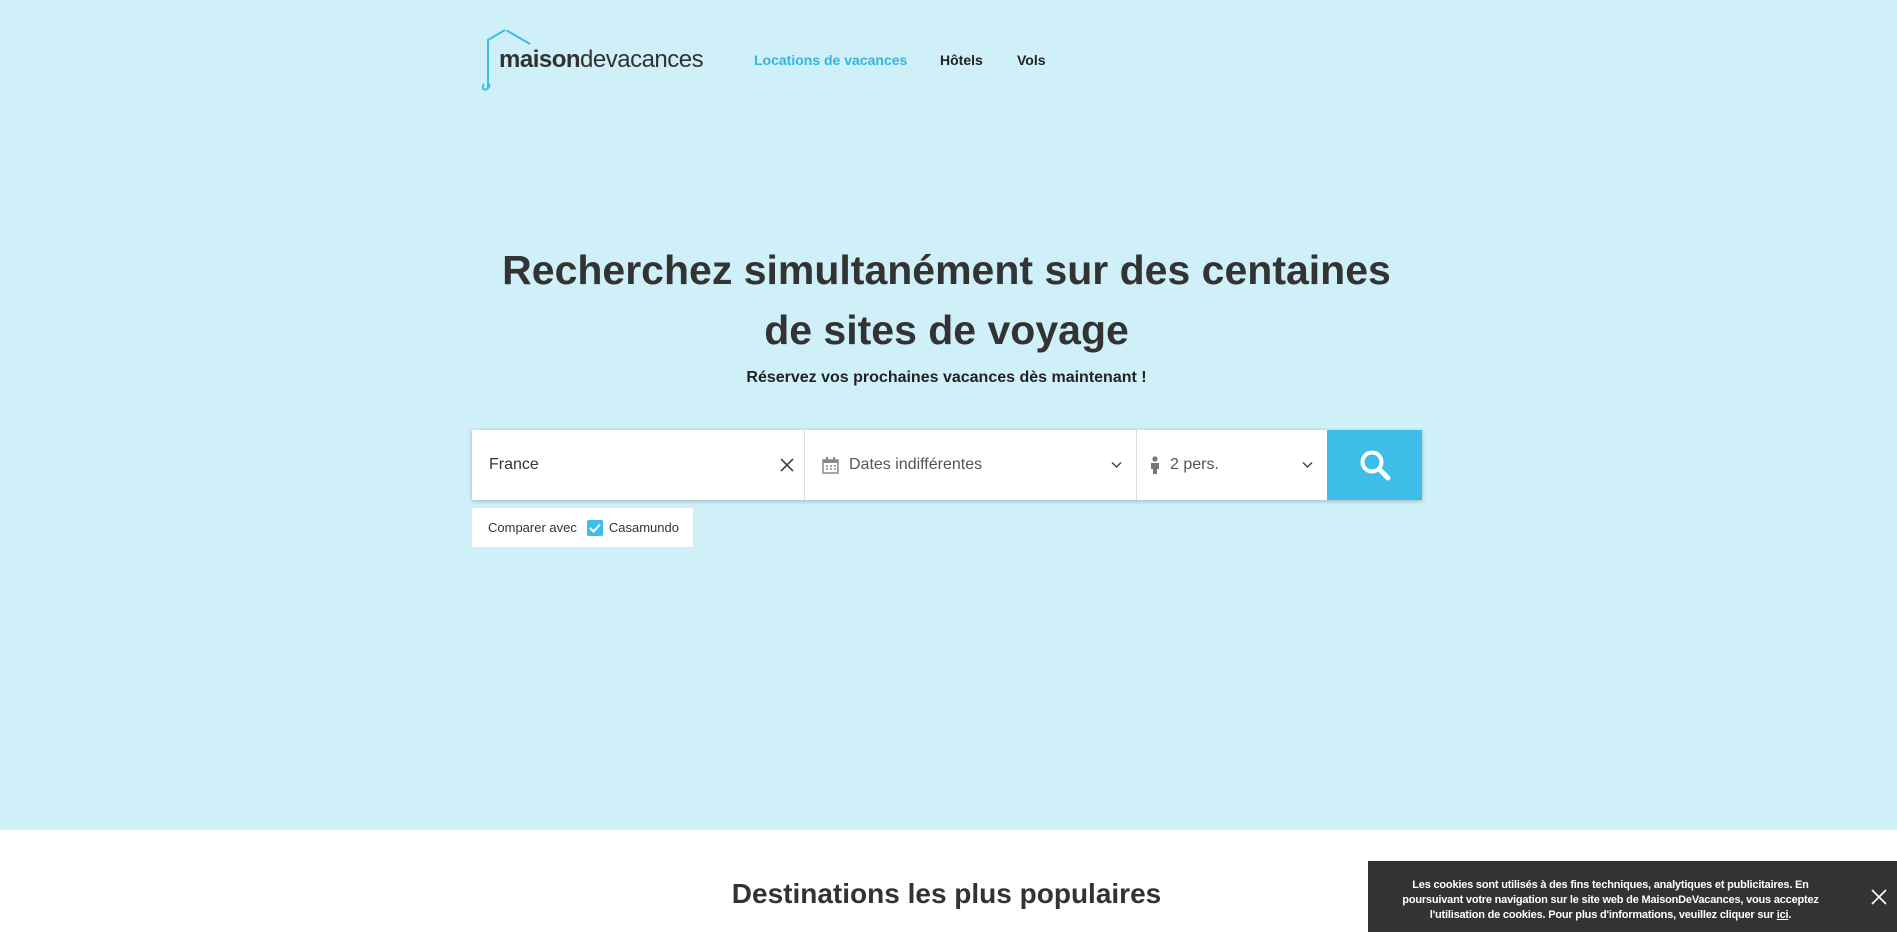  Describe the element at coordinates (1879, 897) in the screenshot. I see `close-icon` at that location.